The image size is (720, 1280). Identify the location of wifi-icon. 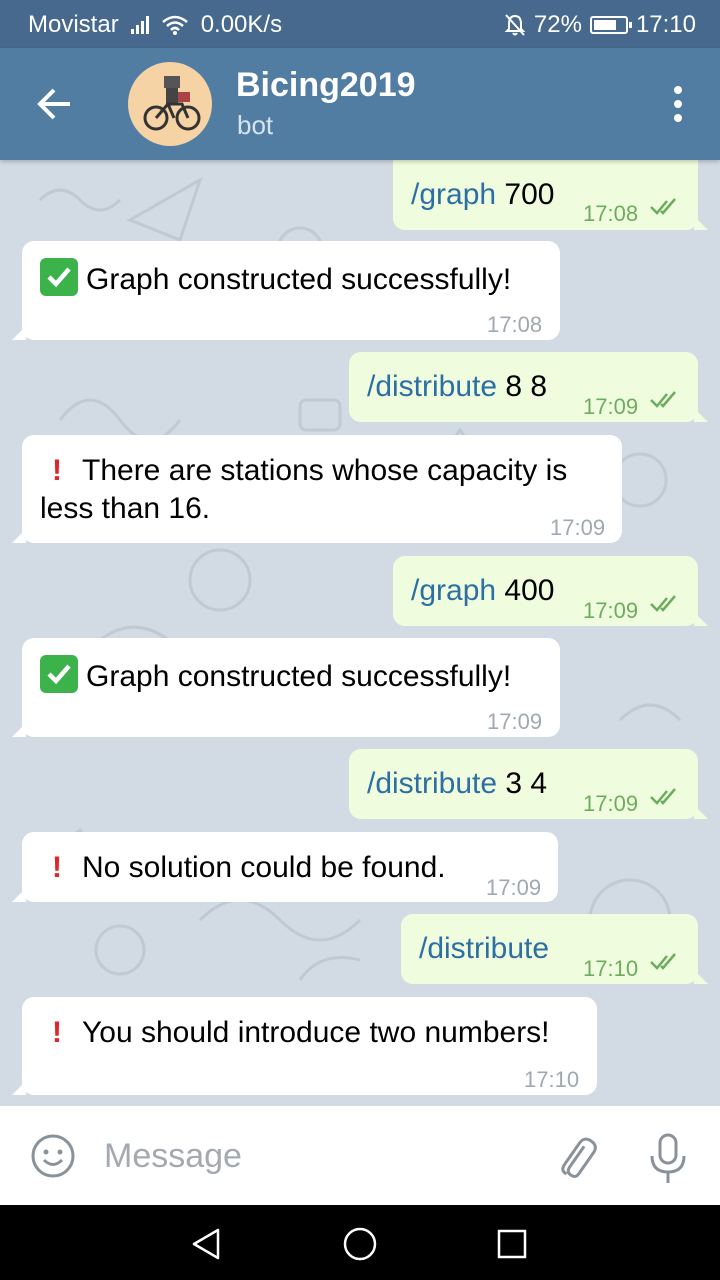
(174, 25).